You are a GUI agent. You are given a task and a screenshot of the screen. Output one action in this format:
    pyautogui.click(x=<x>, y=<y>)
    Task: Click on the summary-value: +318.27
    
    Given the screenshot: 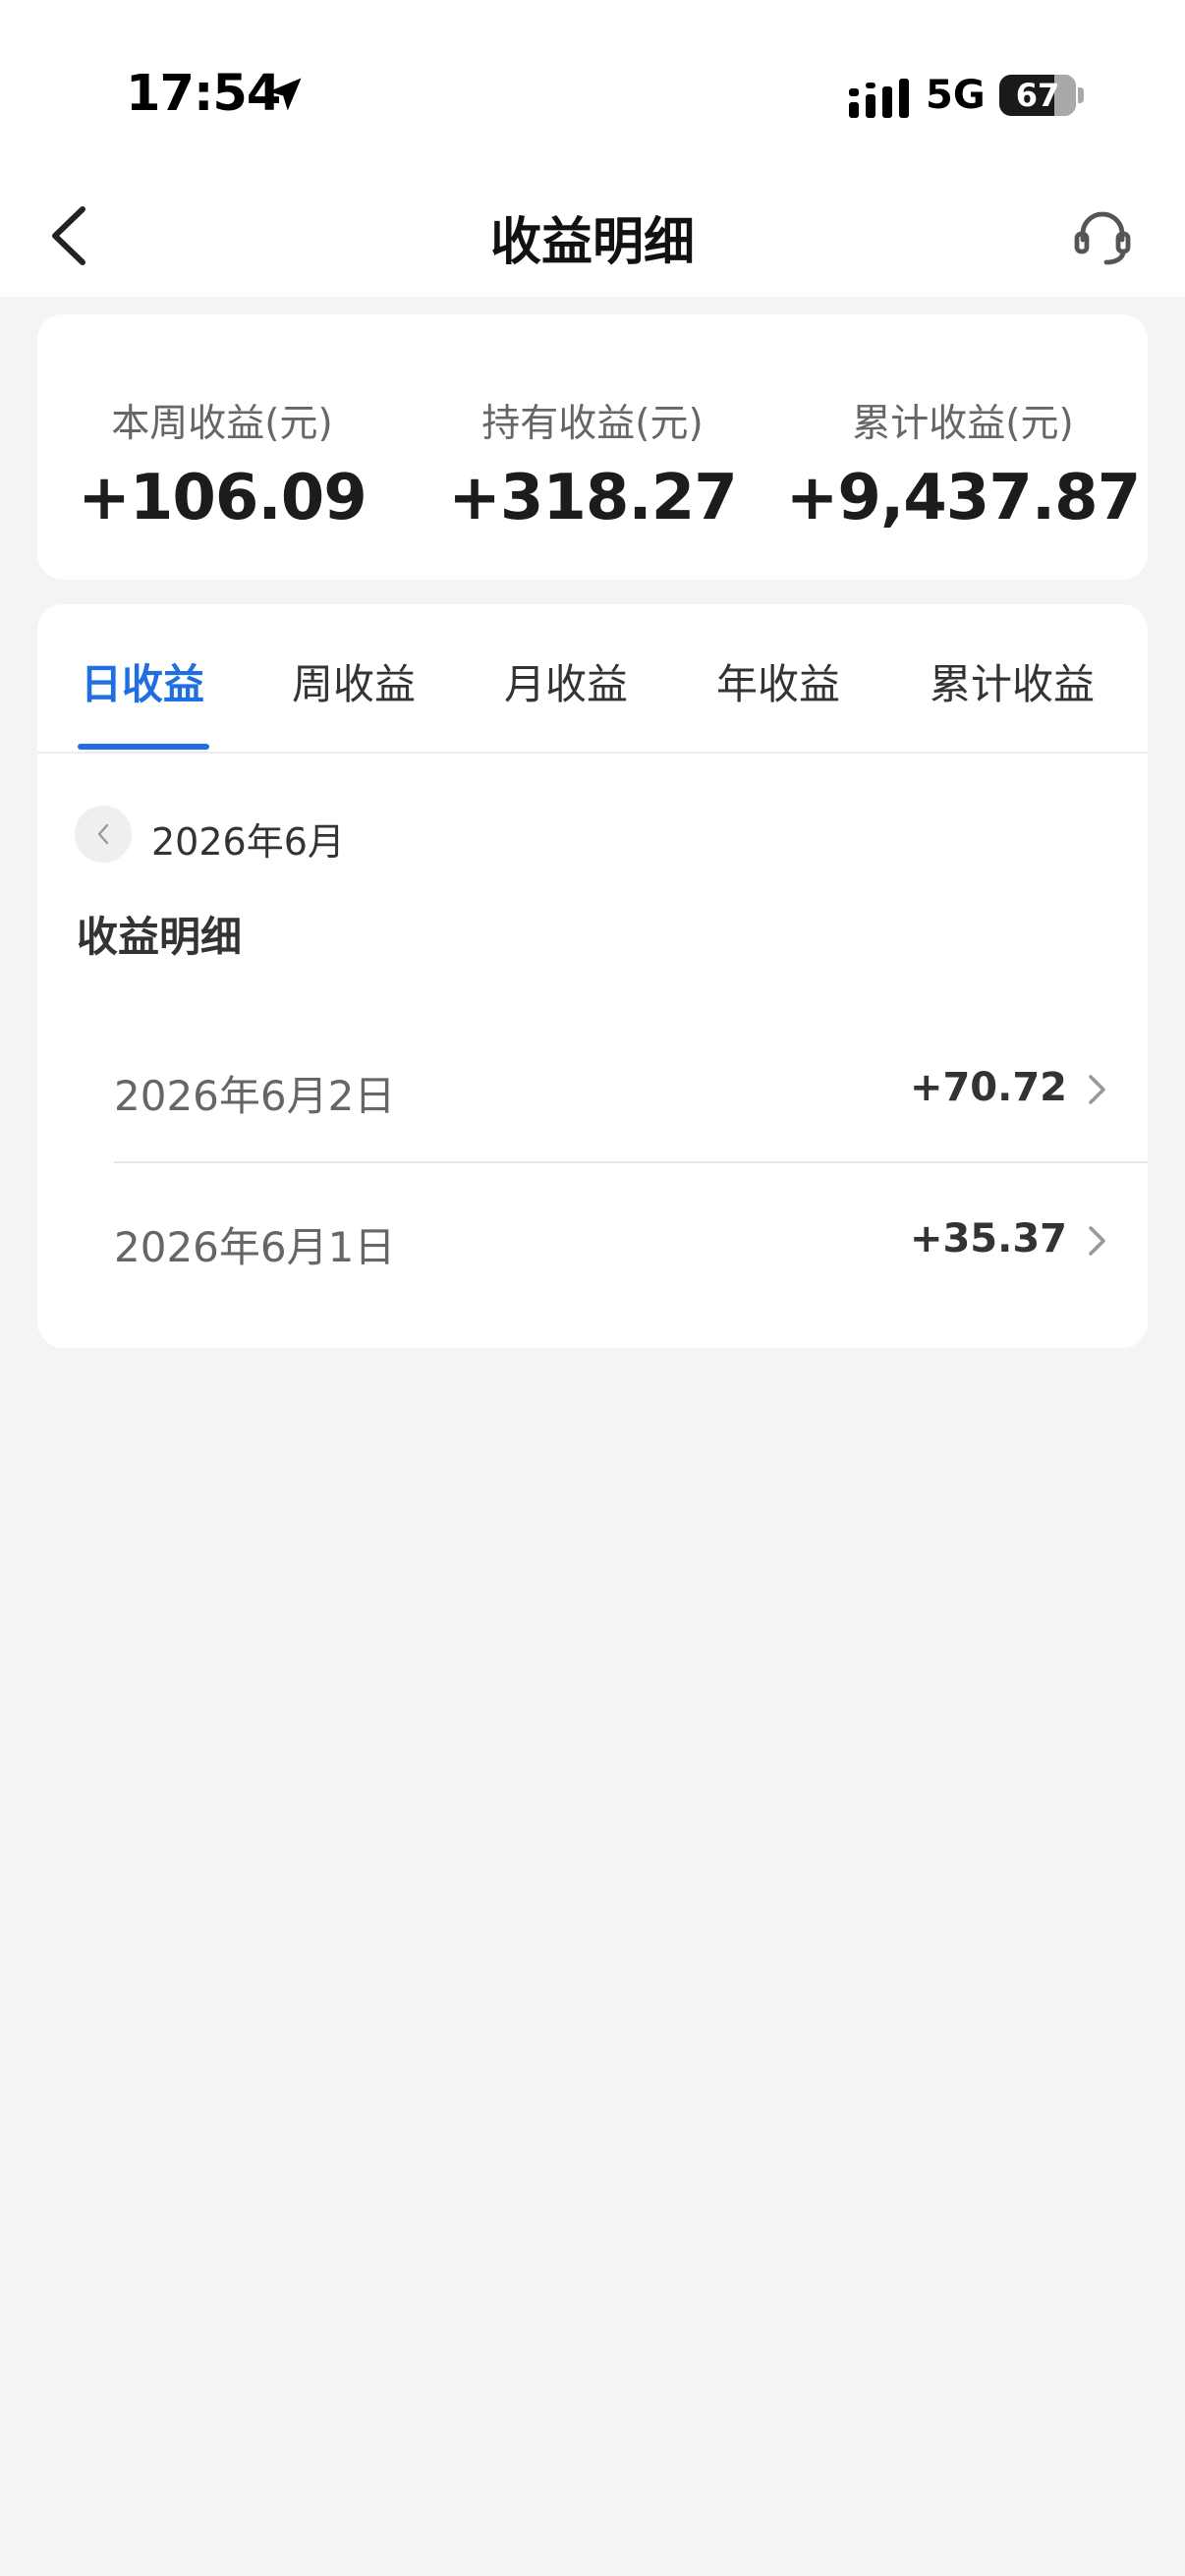 What is the action you would take?
    pyautogui.click(x=593, y=498)
    